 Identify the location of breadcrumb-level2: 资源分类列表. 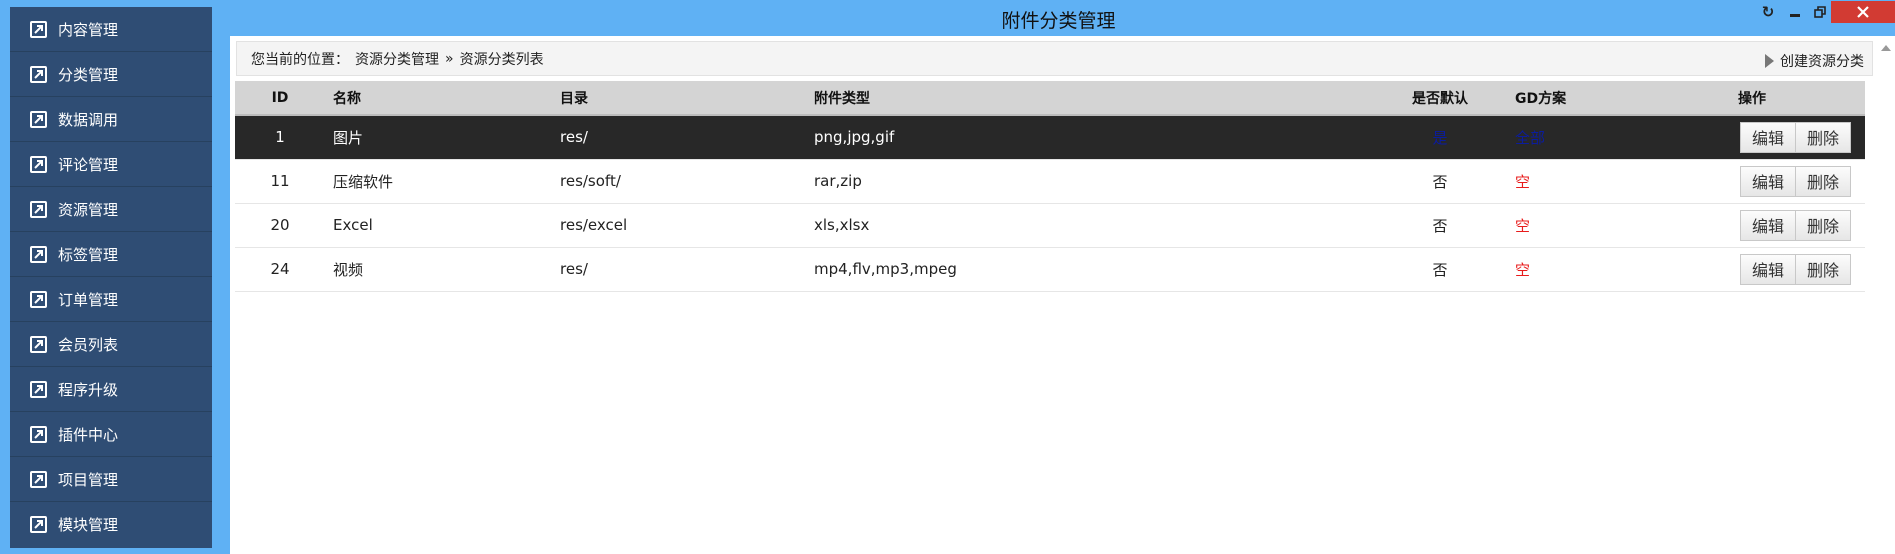
(501, 59).